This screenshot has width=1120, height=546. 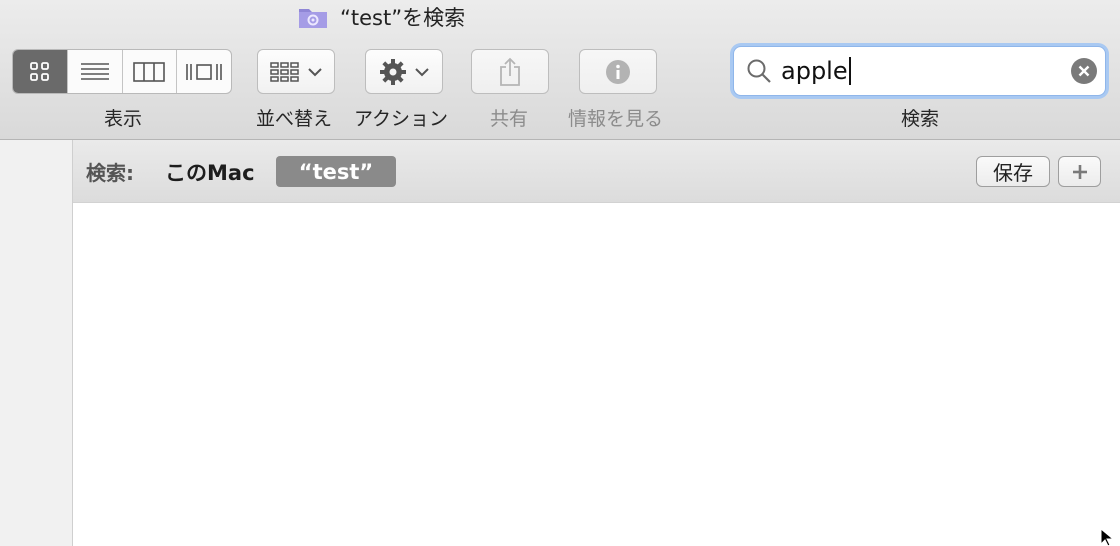 I want to click on view-mode-control, so click(x=122, y=71).